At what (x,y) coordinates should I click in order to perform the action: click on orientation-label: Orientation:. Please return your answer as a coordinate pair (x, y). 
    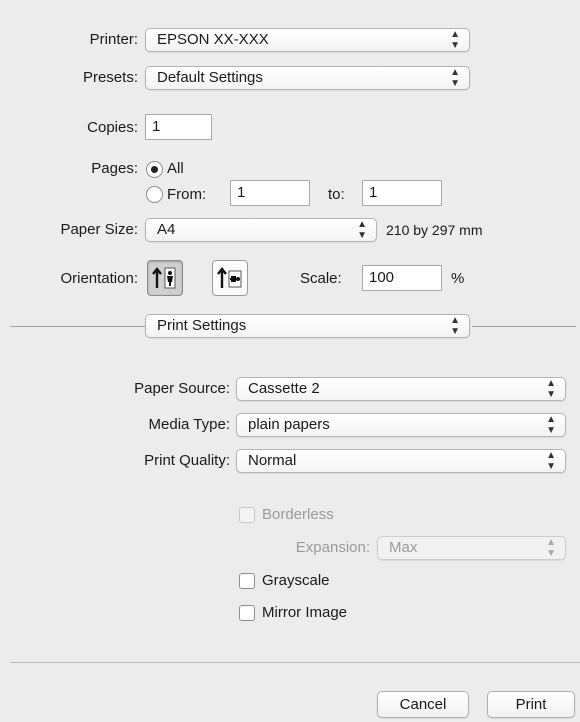
    Looking at the image, I should click on (99, 278).